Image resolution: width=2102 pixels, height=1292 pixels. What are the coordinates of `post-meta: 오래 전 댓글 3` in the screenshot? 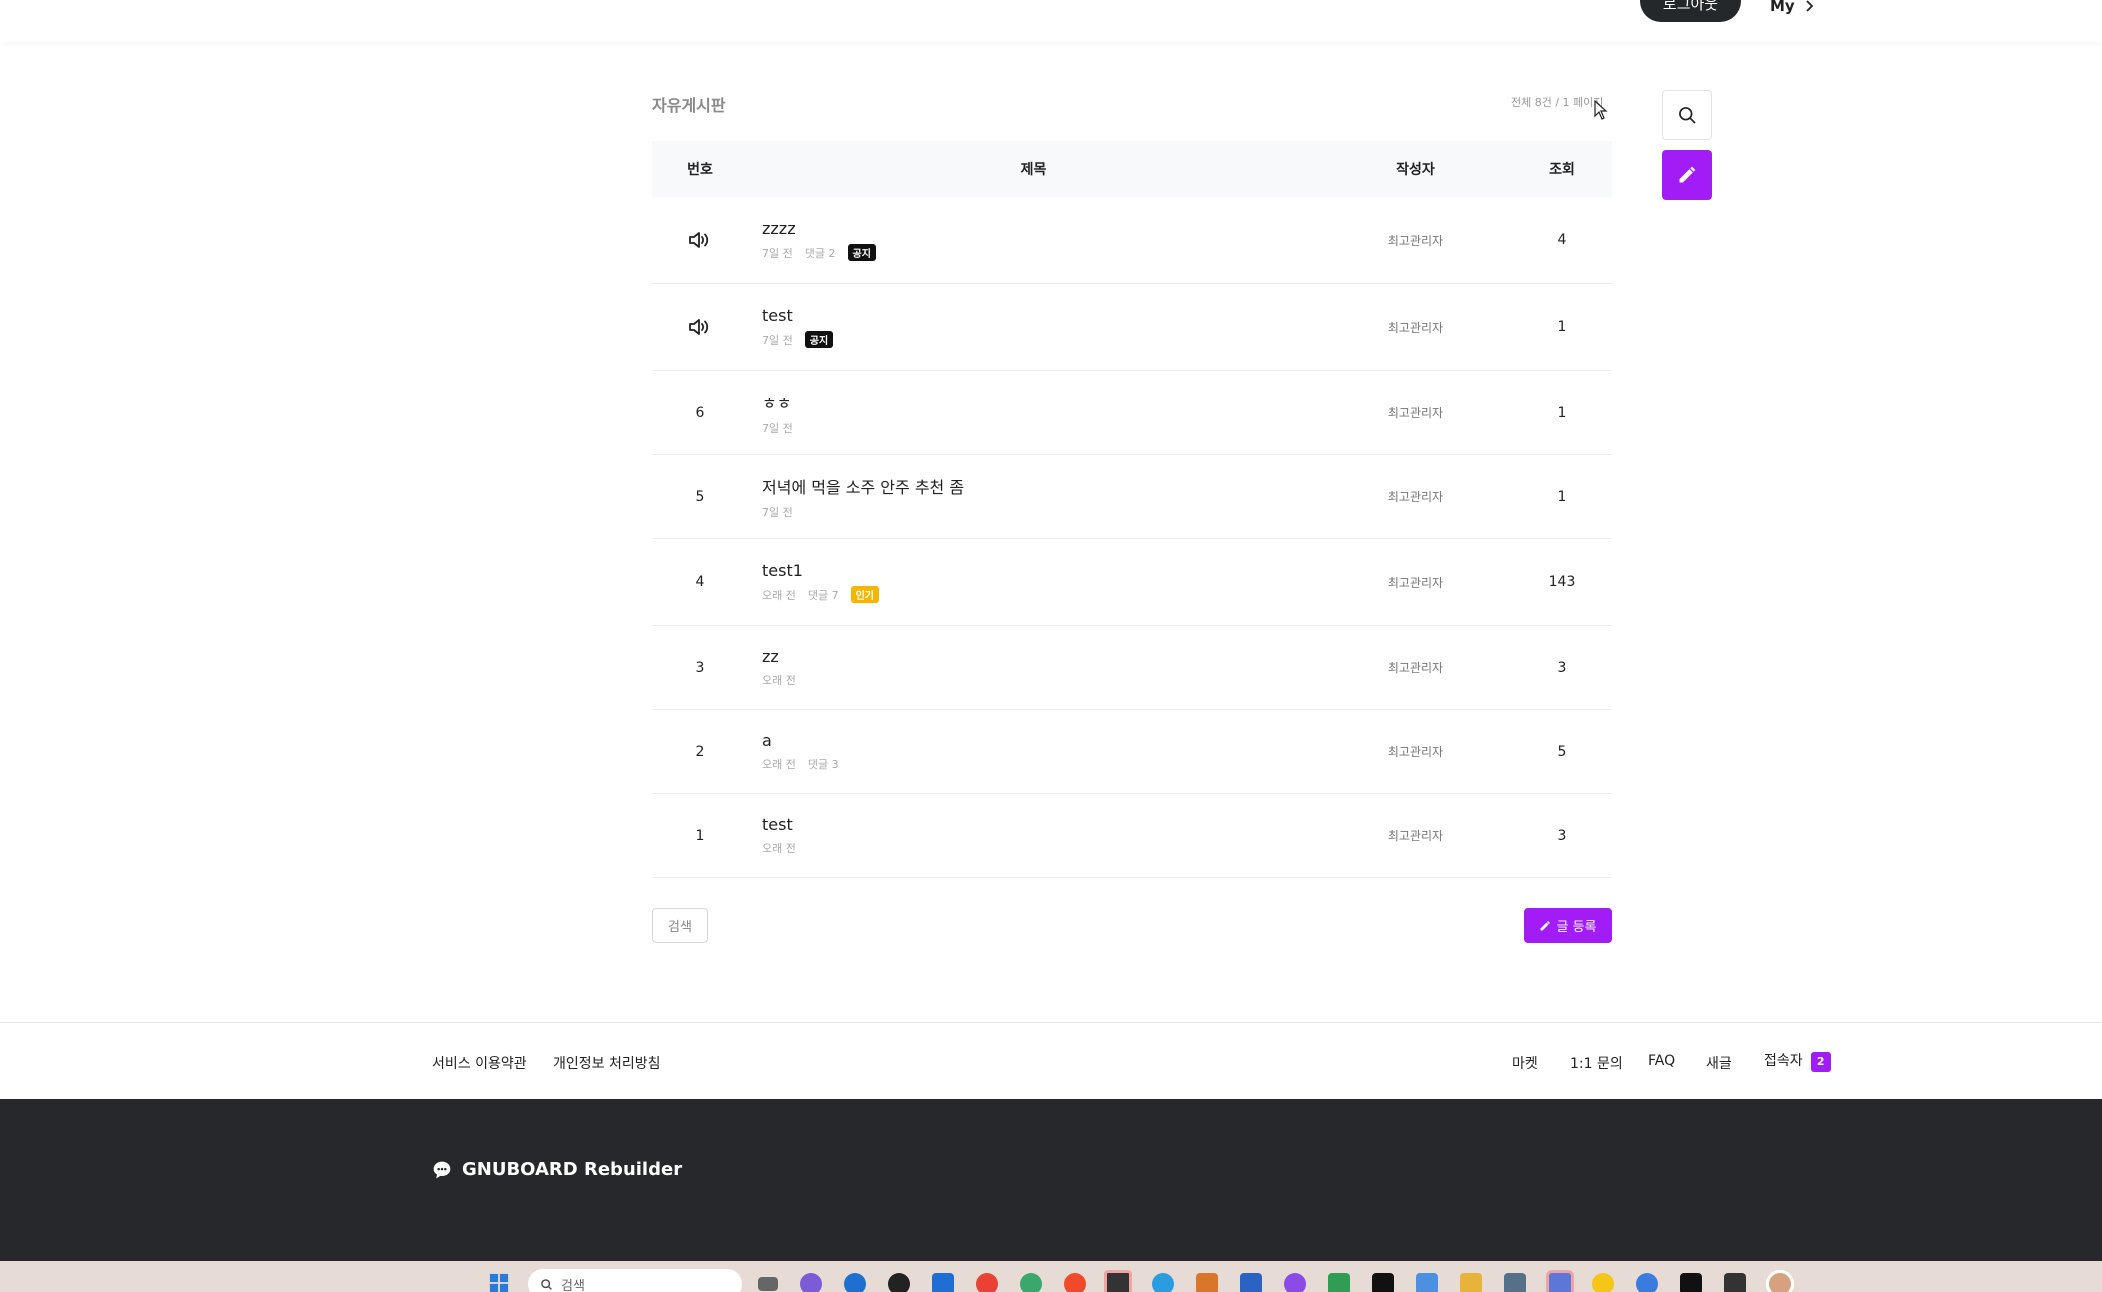 It's located at (1040, 764).